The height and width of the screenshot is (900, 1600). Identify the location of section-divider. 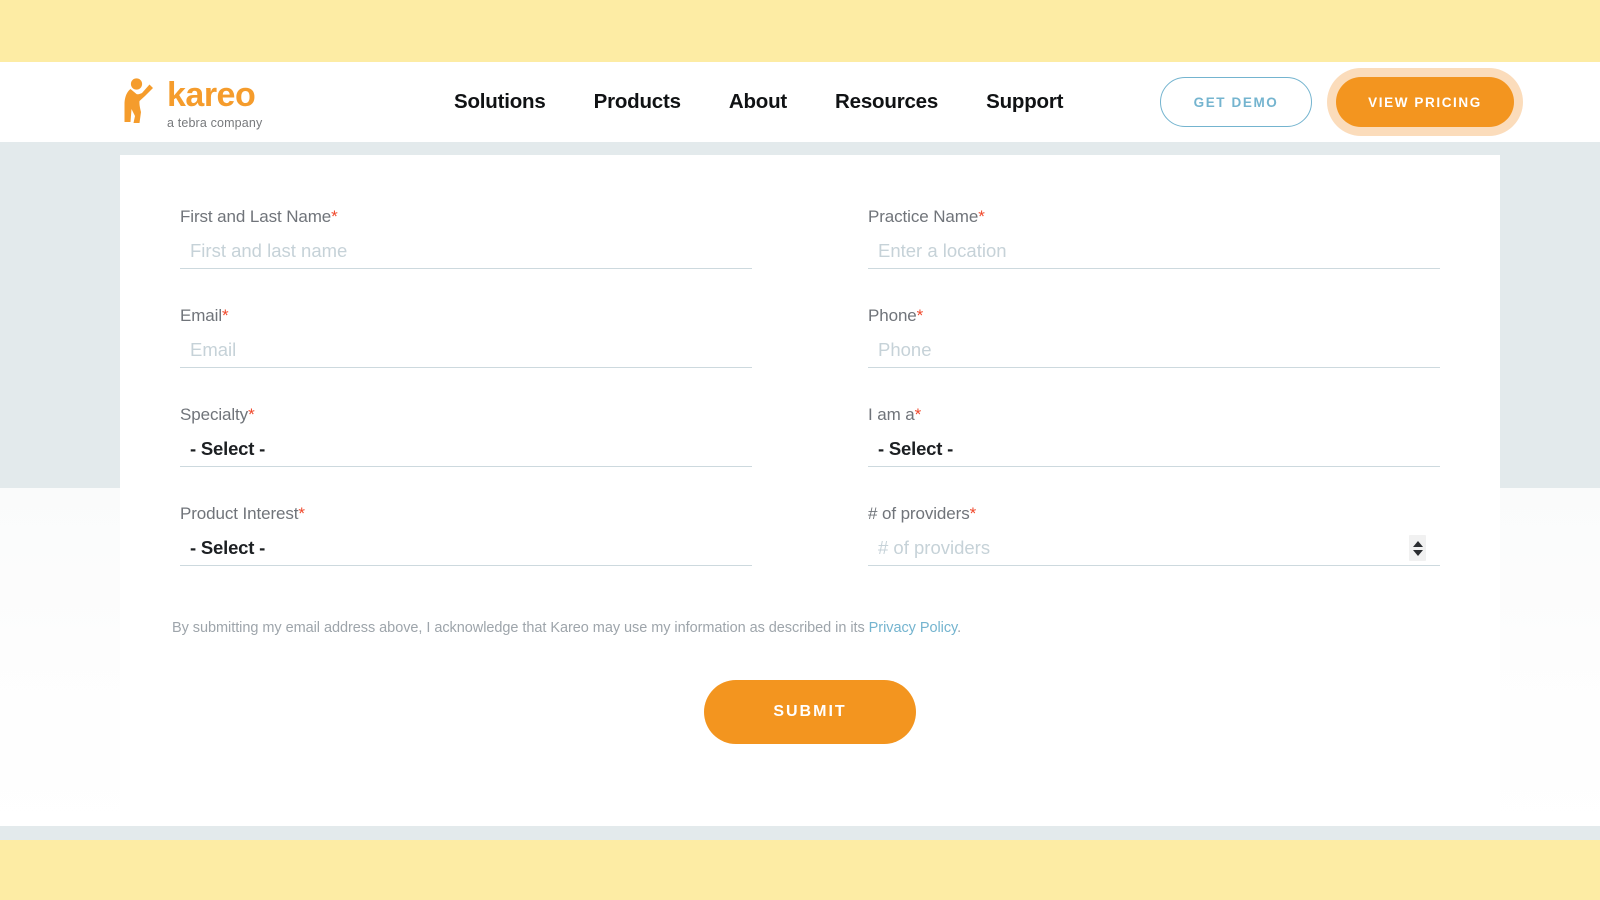
(800, 833).